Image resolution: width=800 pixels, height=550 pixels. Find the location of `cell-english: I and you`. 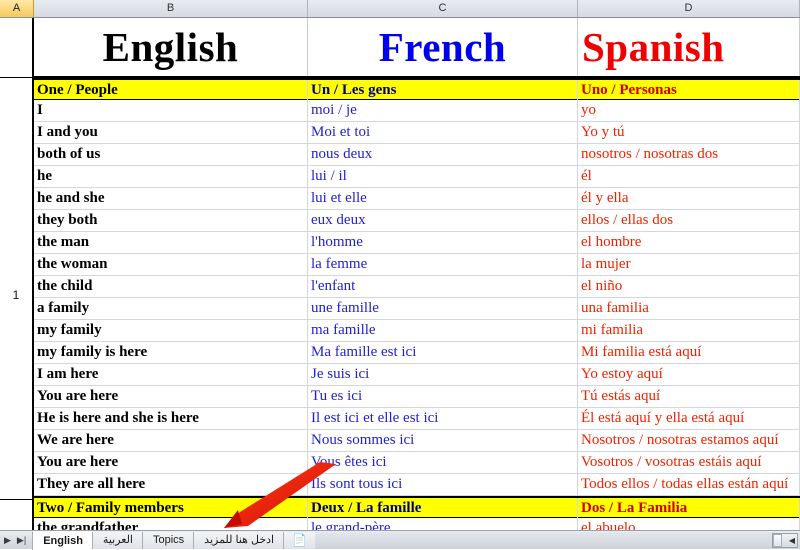

cell-english: I and you is located at coordinates (171, 132).